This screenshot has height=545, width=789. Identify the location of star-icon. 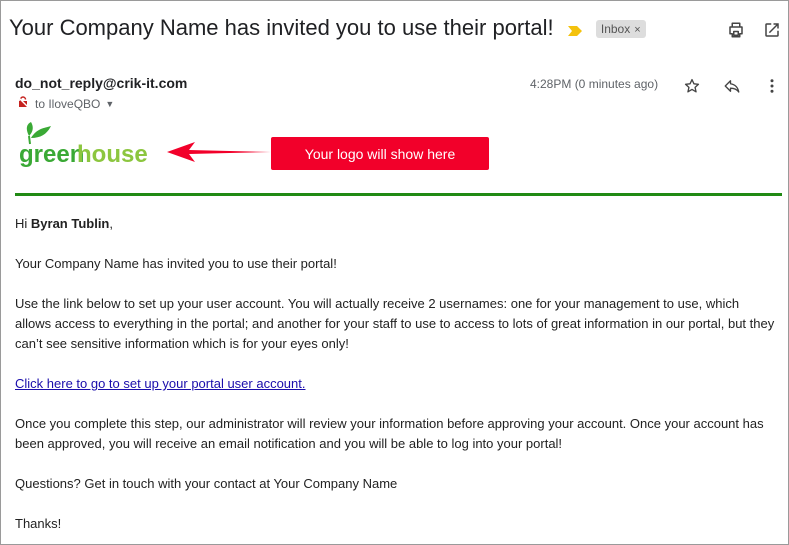
(692, 88).